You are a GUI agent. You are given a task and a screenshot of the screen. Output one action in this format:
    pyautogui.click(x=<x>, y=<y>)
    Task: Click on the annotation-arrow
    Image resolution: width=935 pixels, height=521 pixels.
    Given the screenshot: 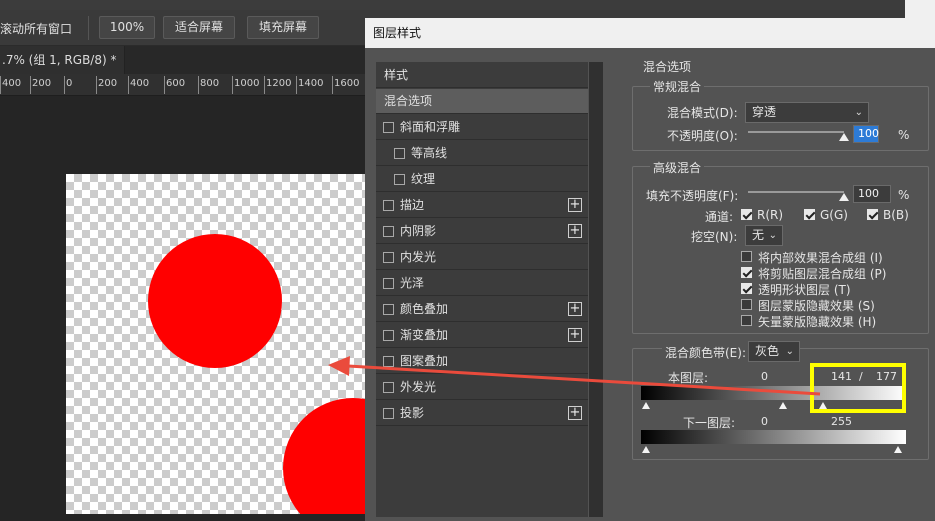 What is the action you would take?
    pyautogui.click(x=574, y=376)
    